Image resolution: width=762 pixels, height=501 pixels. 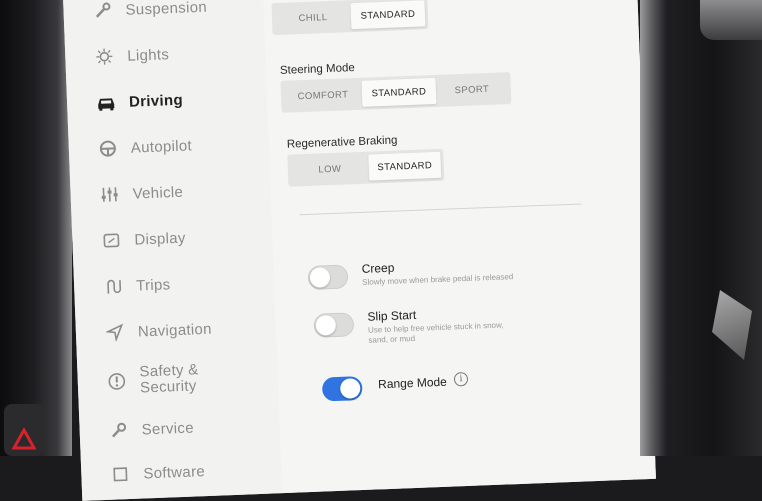 I want to click on sidebar-item-trips: Trips, so click(x=136, y=285).